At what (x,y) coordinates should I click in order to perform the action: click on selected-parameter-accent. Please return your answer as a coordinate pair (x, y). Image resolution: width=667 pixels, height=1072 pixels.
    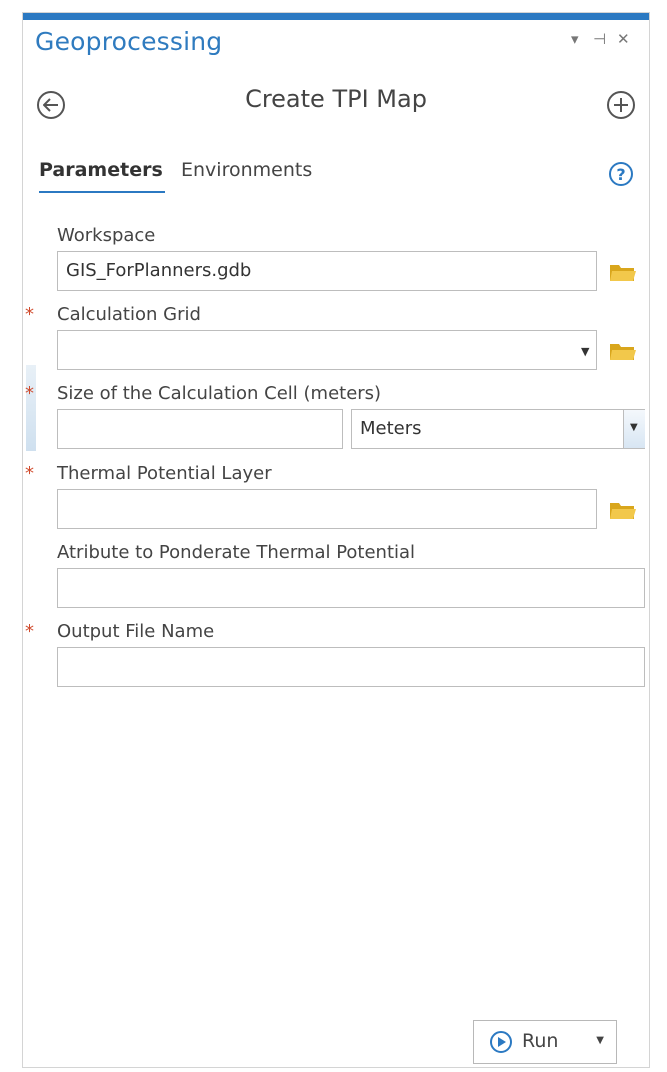
    Looking at the image, I should click on (31, 408).